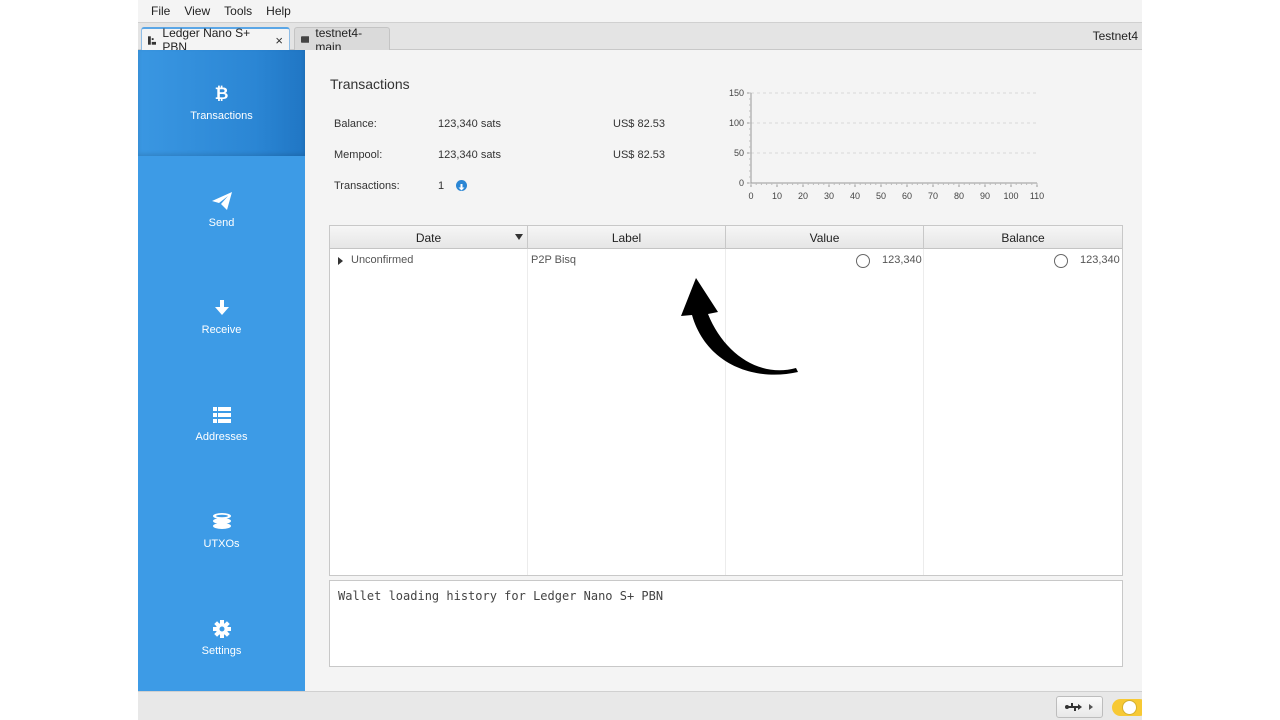  Describe the element at coordinates (469, 124) in the screenshot. I see `balance-value: 123,340 sats` at that location.